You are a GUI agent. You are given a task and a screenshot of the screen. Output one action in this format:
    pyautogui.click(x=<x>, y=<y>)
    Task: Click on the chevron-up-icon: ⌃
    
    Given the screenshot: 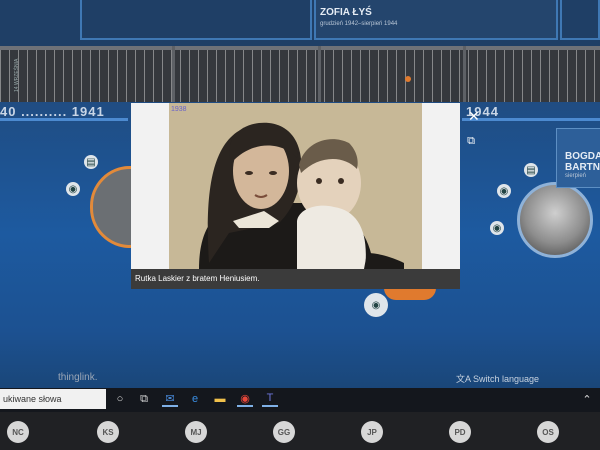 What is the action you would take?
    pyautogui.click(x=587, y=399)
    